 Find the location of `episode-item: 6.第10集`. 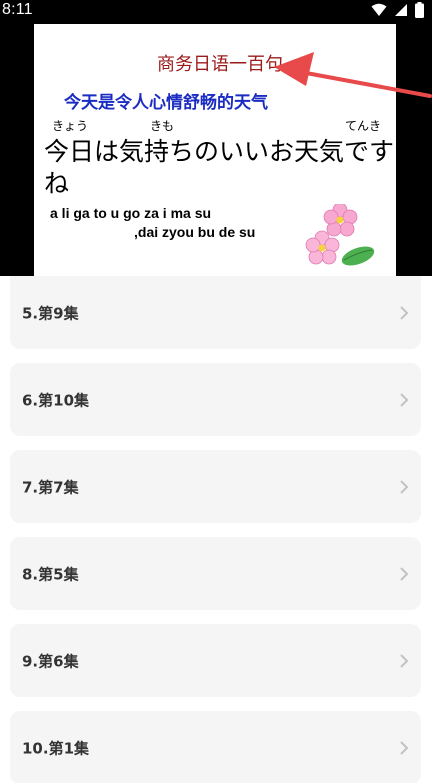

episode-item: 6.第10集 is located at coordinates (215, 399).